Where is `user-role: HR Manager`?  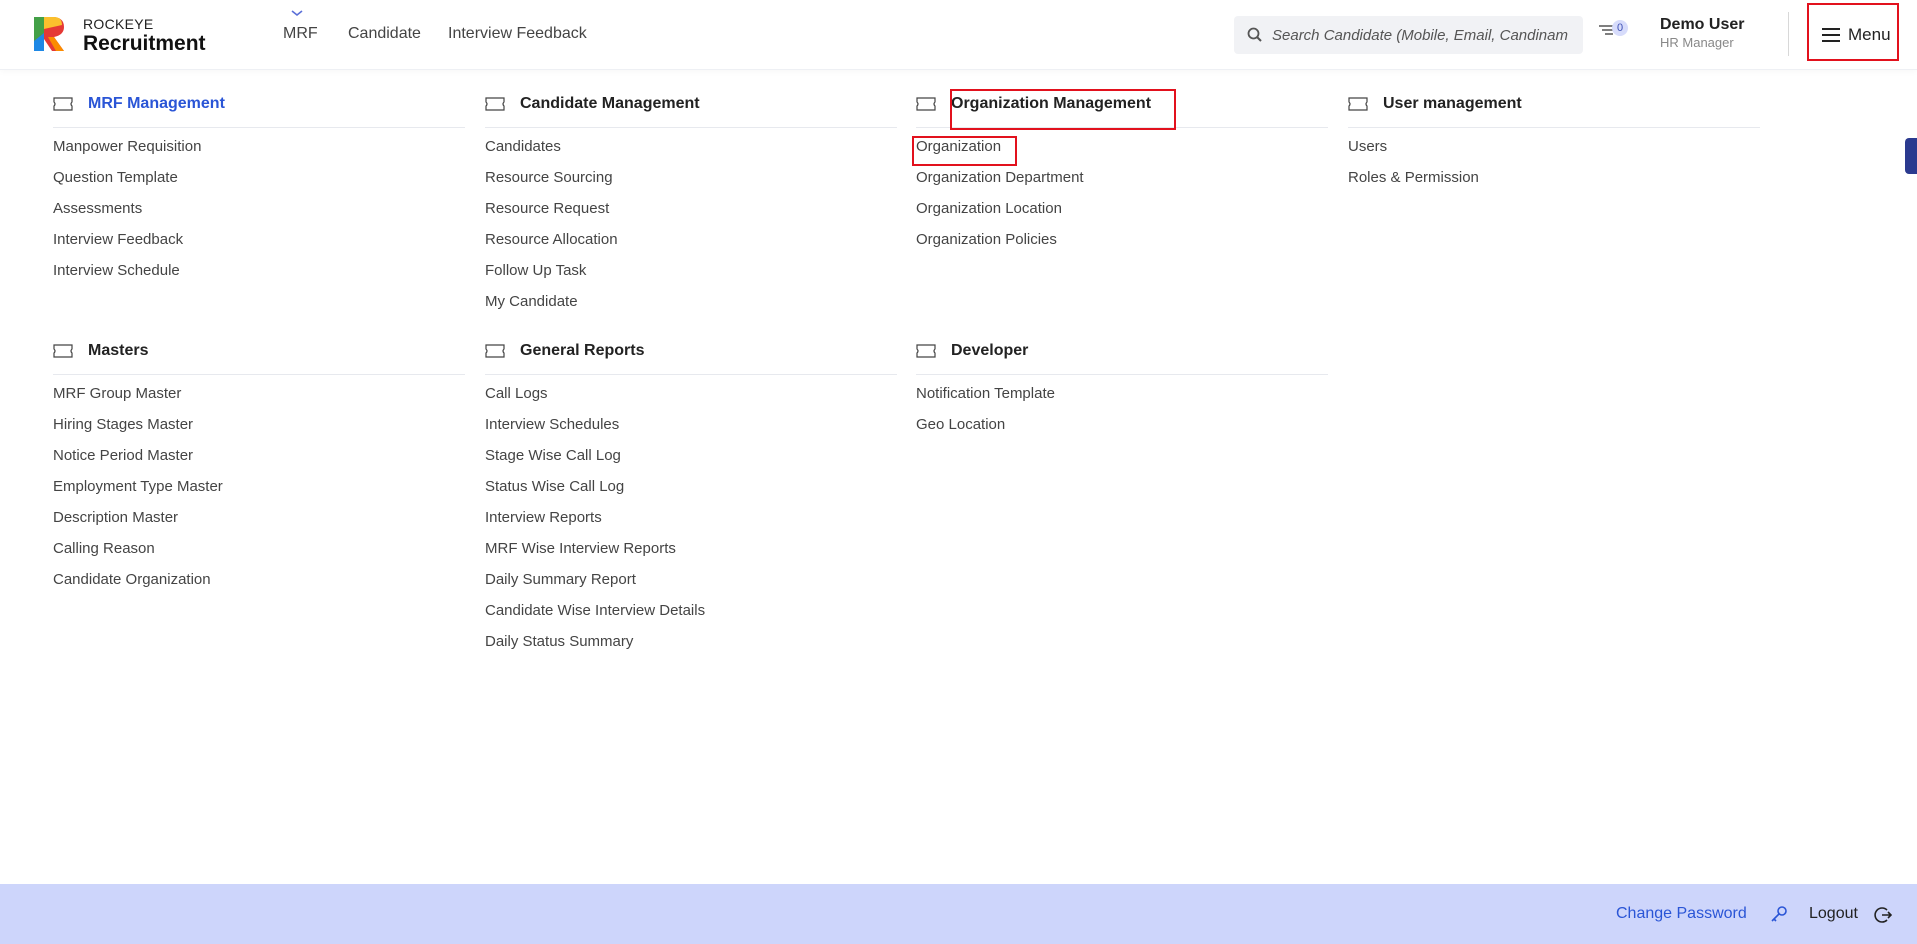
user-role: HR Manager is located at coordinates (1697, 42).